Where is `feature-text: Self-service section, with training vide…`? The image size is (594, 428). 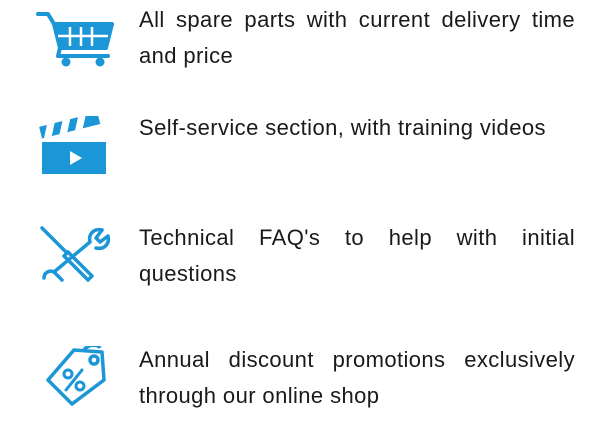
feature-text: Self-service section, with training vide… is located at coordinates (342, 127).